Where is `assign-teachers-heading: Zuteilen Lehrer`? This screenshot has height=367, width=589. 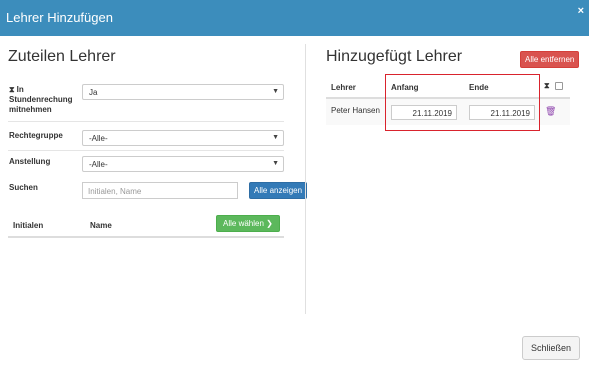
assign-teachers-heading: Zuteilen Lehrer is located at coordinates (62, 56).